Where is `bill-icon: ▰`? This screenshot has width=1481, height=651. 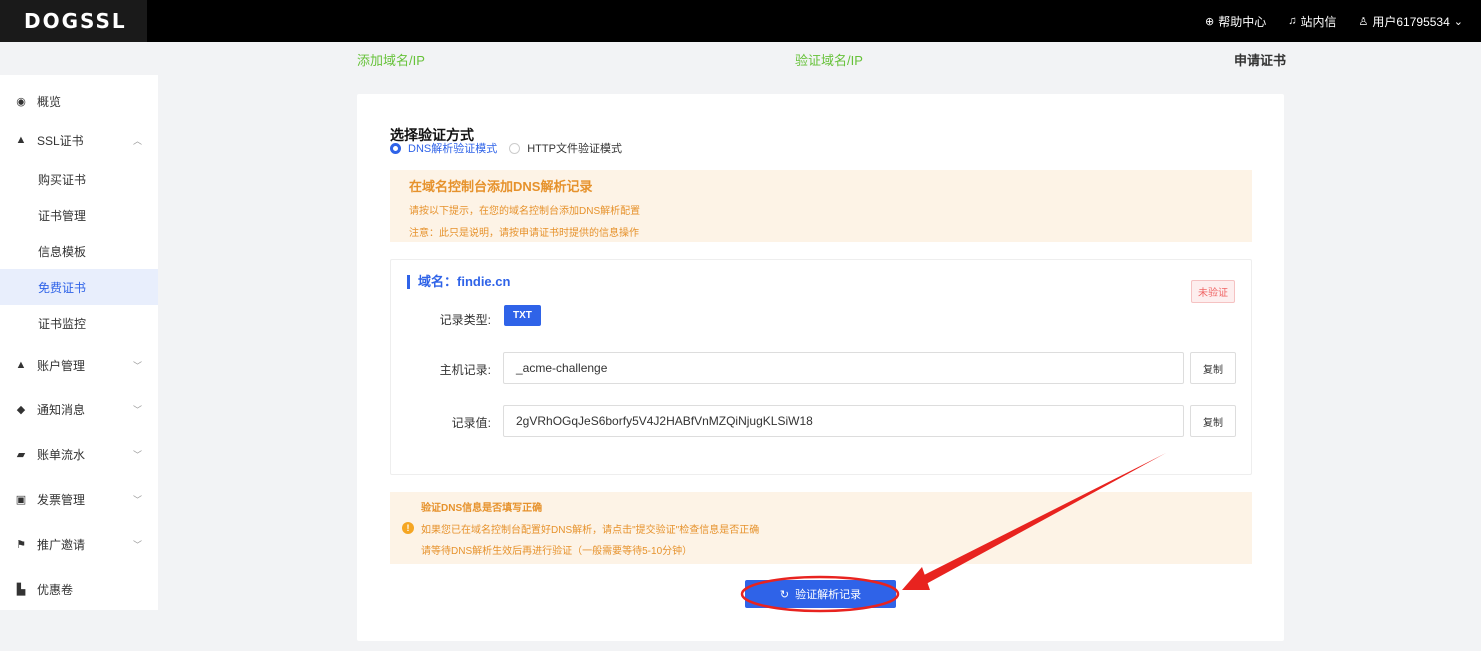 bill-icon: ▰ is located at coordinates (21, 454).